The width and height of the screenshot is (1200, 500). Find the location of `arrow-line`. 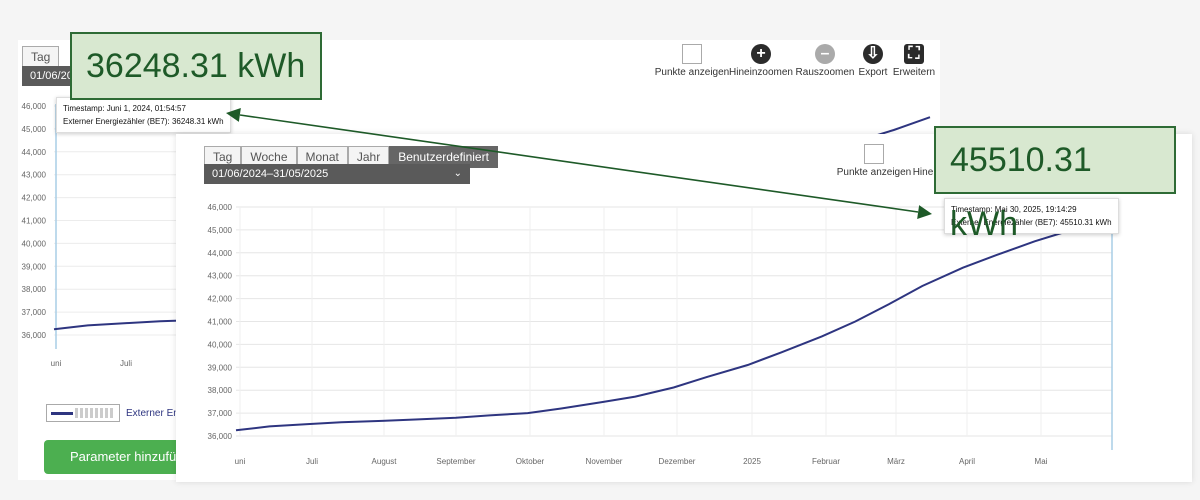

arrow-line is located at coordinates (579, 163).